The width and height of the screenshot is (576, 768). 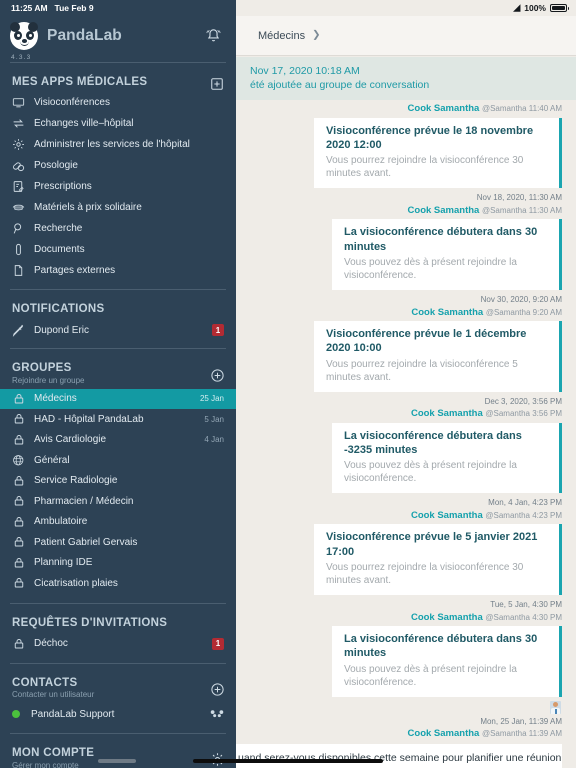 What do you see at coordinates (555, 707) in the screenshot?
I see `user-avatar-icon` at bounding box center [555, 707].